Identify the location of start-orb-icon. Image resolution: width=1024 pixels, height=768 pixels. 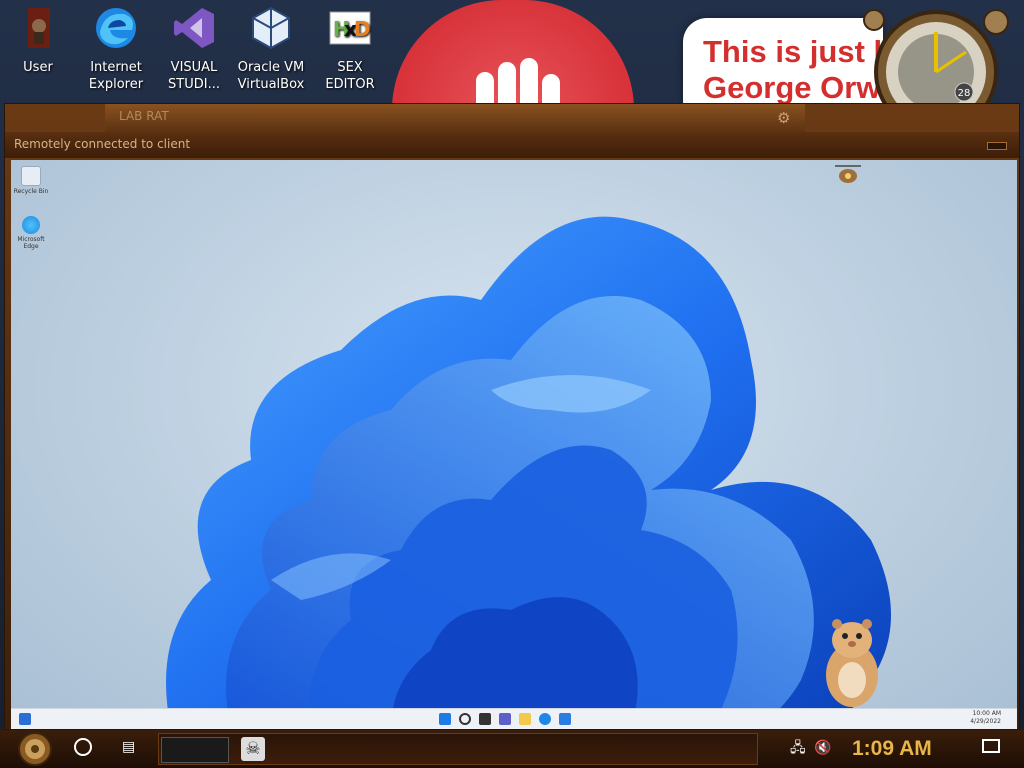
(35, 749).